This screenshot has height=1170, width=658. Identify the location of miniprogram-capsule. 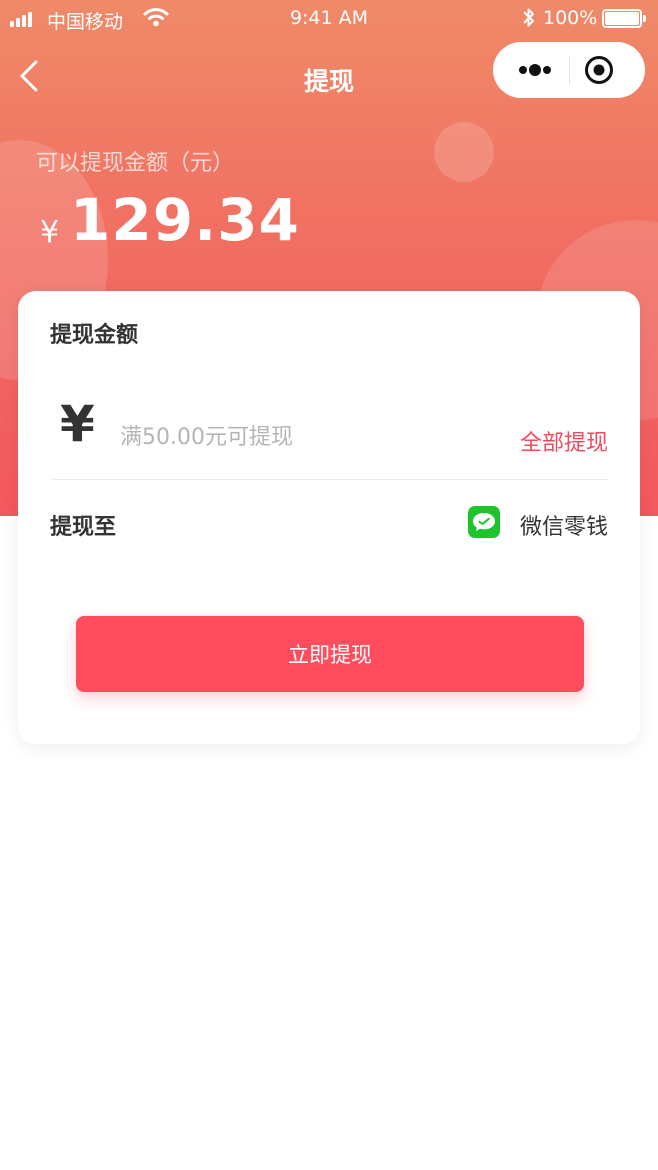
(569, 70).